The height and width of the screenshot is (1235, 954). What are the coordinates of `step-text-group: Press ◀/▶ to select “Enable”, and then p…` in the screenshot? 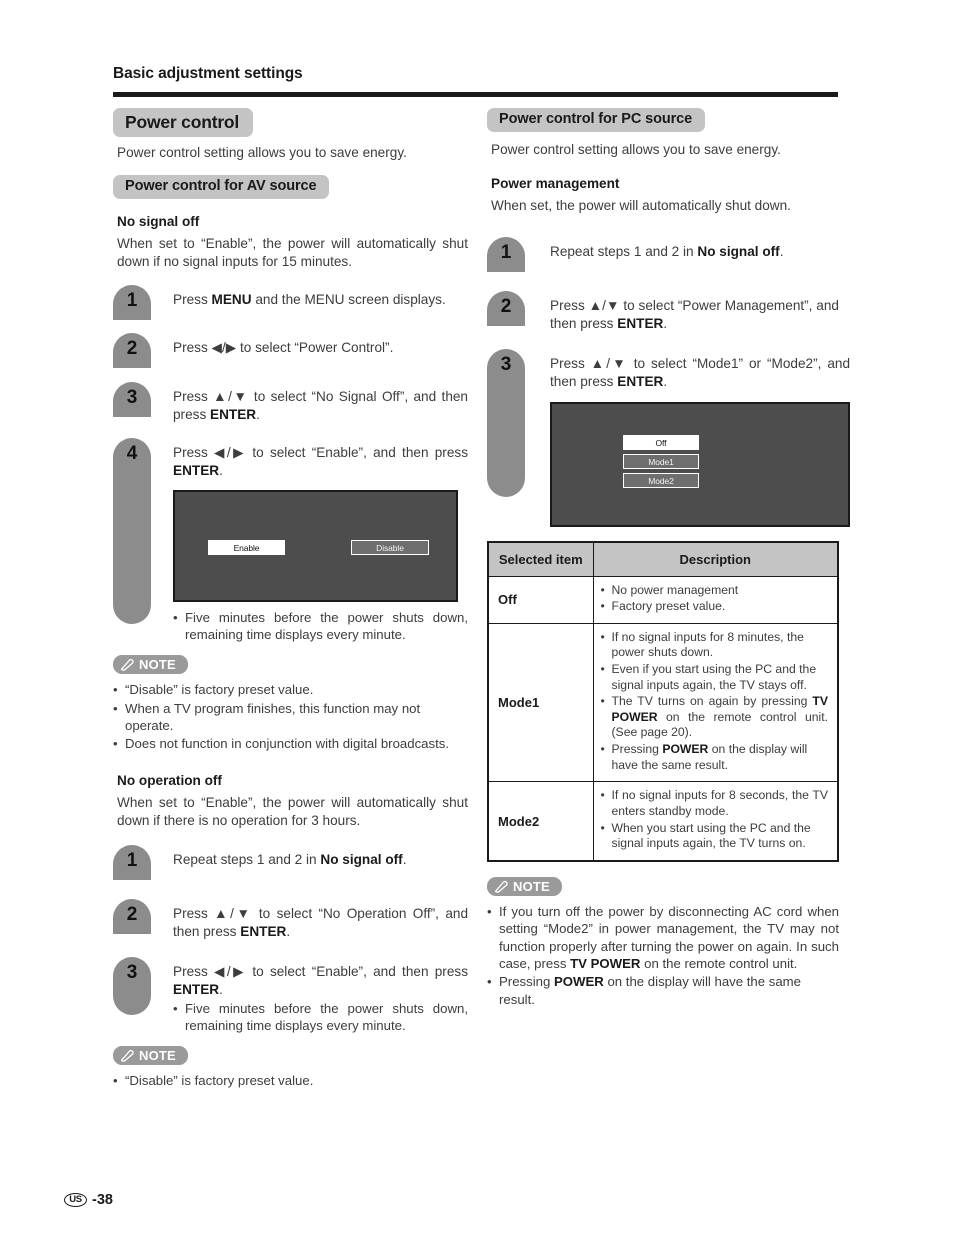 It's located at (309, 995).